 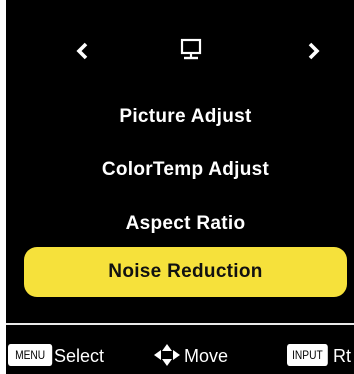 I want to click on chevron-right-icon, so click(x=314, y=51).